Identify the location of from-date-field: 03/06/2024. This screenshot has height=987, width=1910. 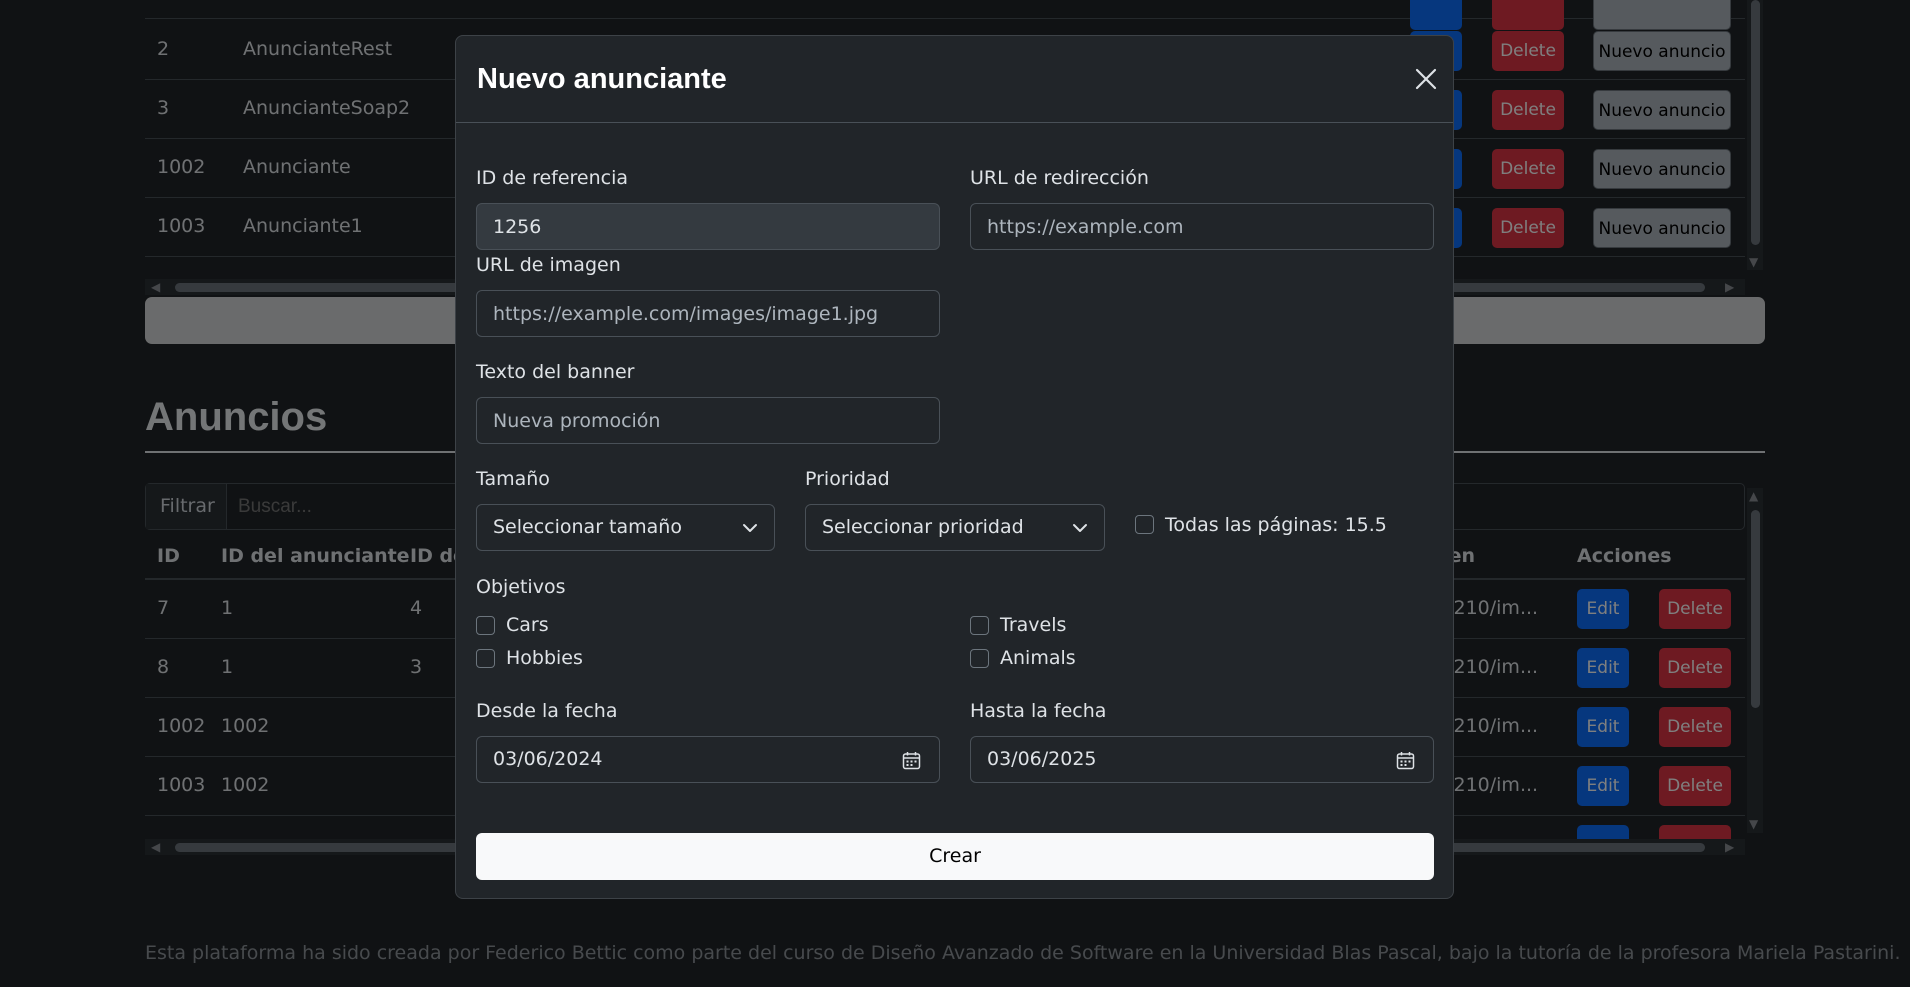
(708, 759).